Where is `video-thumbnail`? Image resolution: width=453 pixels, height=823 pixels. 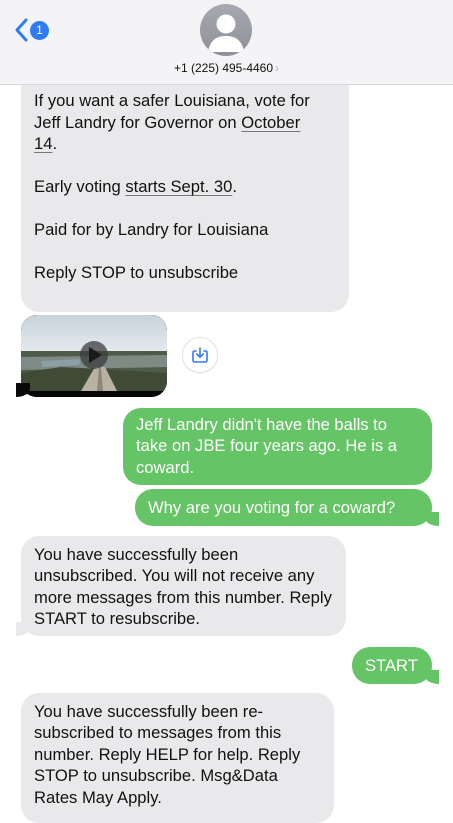 video-thumbnail is located at coordinates (94, 356).